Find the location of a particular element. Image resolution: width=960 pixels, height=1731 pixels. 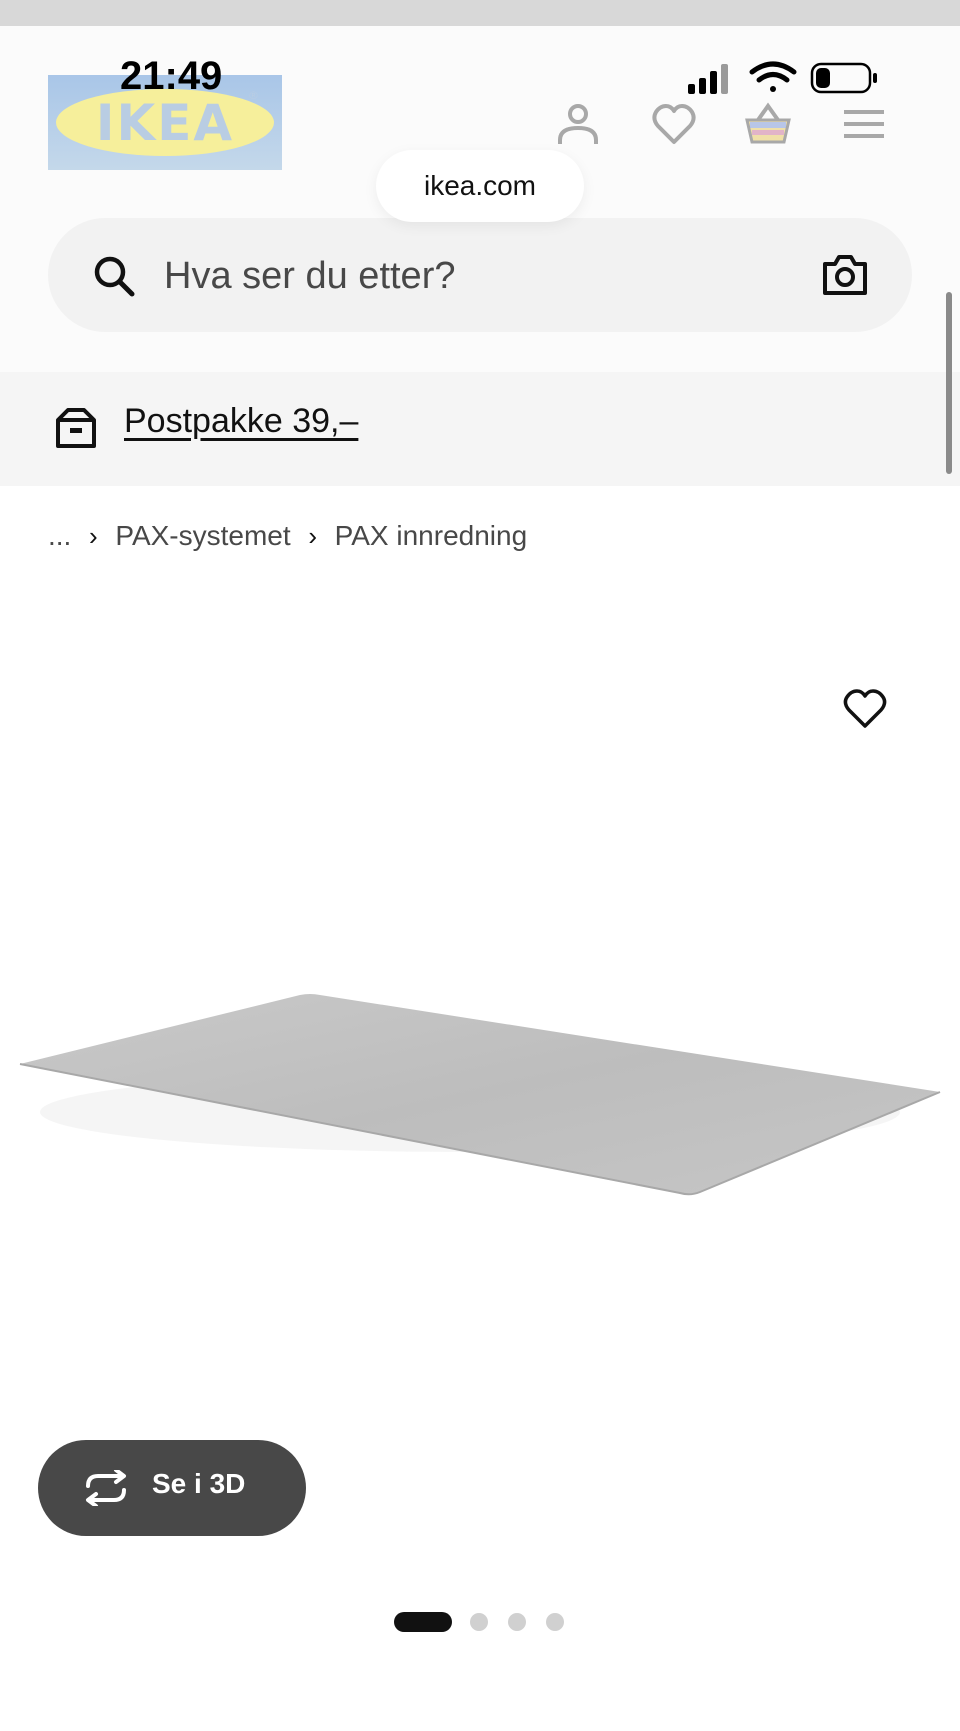

view-3d-button: Se i 3D is located at coordinates (172, 1488).